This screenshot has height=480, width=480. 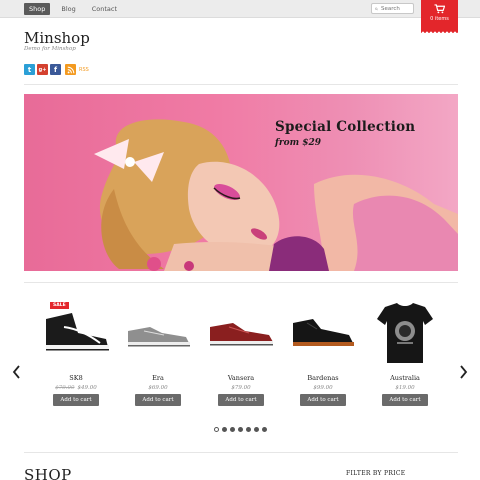 I want to click on cart-button: 0 items, so click(x=439, y=15).